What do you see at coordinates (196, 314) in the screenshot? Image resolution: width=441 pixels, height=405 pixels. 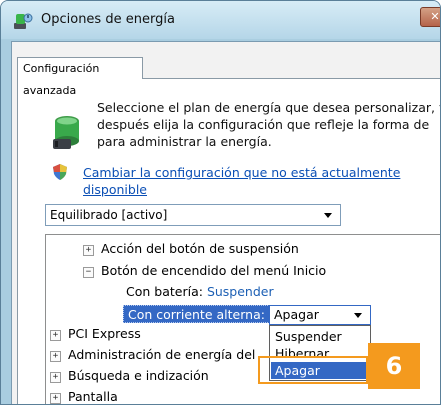 I see `plugged-in-label: Con corriente alterna:` at bounding box center [196, 314].